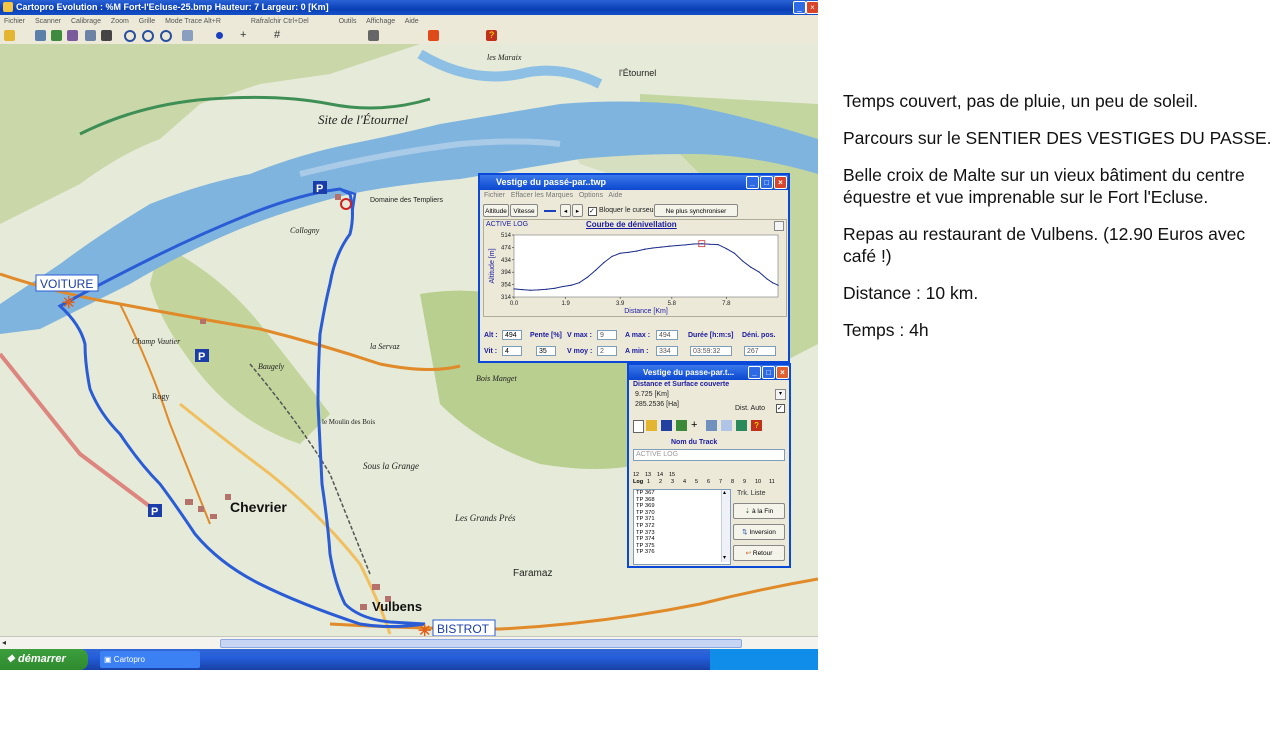 The image size is (1280, 731). Describe the element at coordinates (638, 482) in the screenshot. I see `tab-log: Log` at that location.